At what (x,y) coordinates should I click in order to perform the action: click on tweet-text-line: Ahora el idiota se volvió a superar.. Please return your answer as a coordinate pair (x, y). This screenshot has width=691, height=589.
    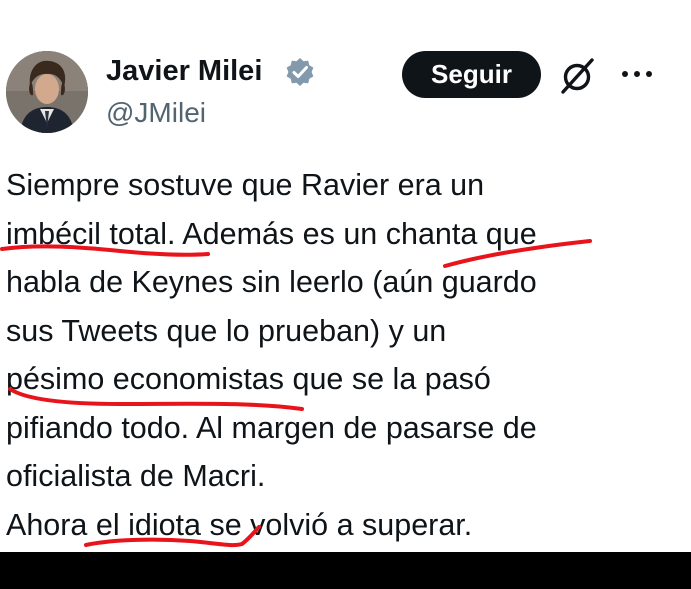
    Looking at the image, I should click on (239, 524).